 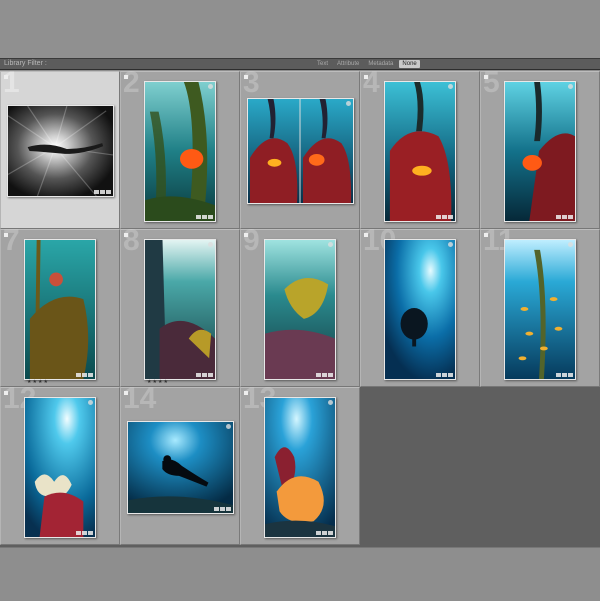 What do you see at coordinates (480, 467) in the screenshot?
I see `empty-grid-area` at bounding box center [480, 467].